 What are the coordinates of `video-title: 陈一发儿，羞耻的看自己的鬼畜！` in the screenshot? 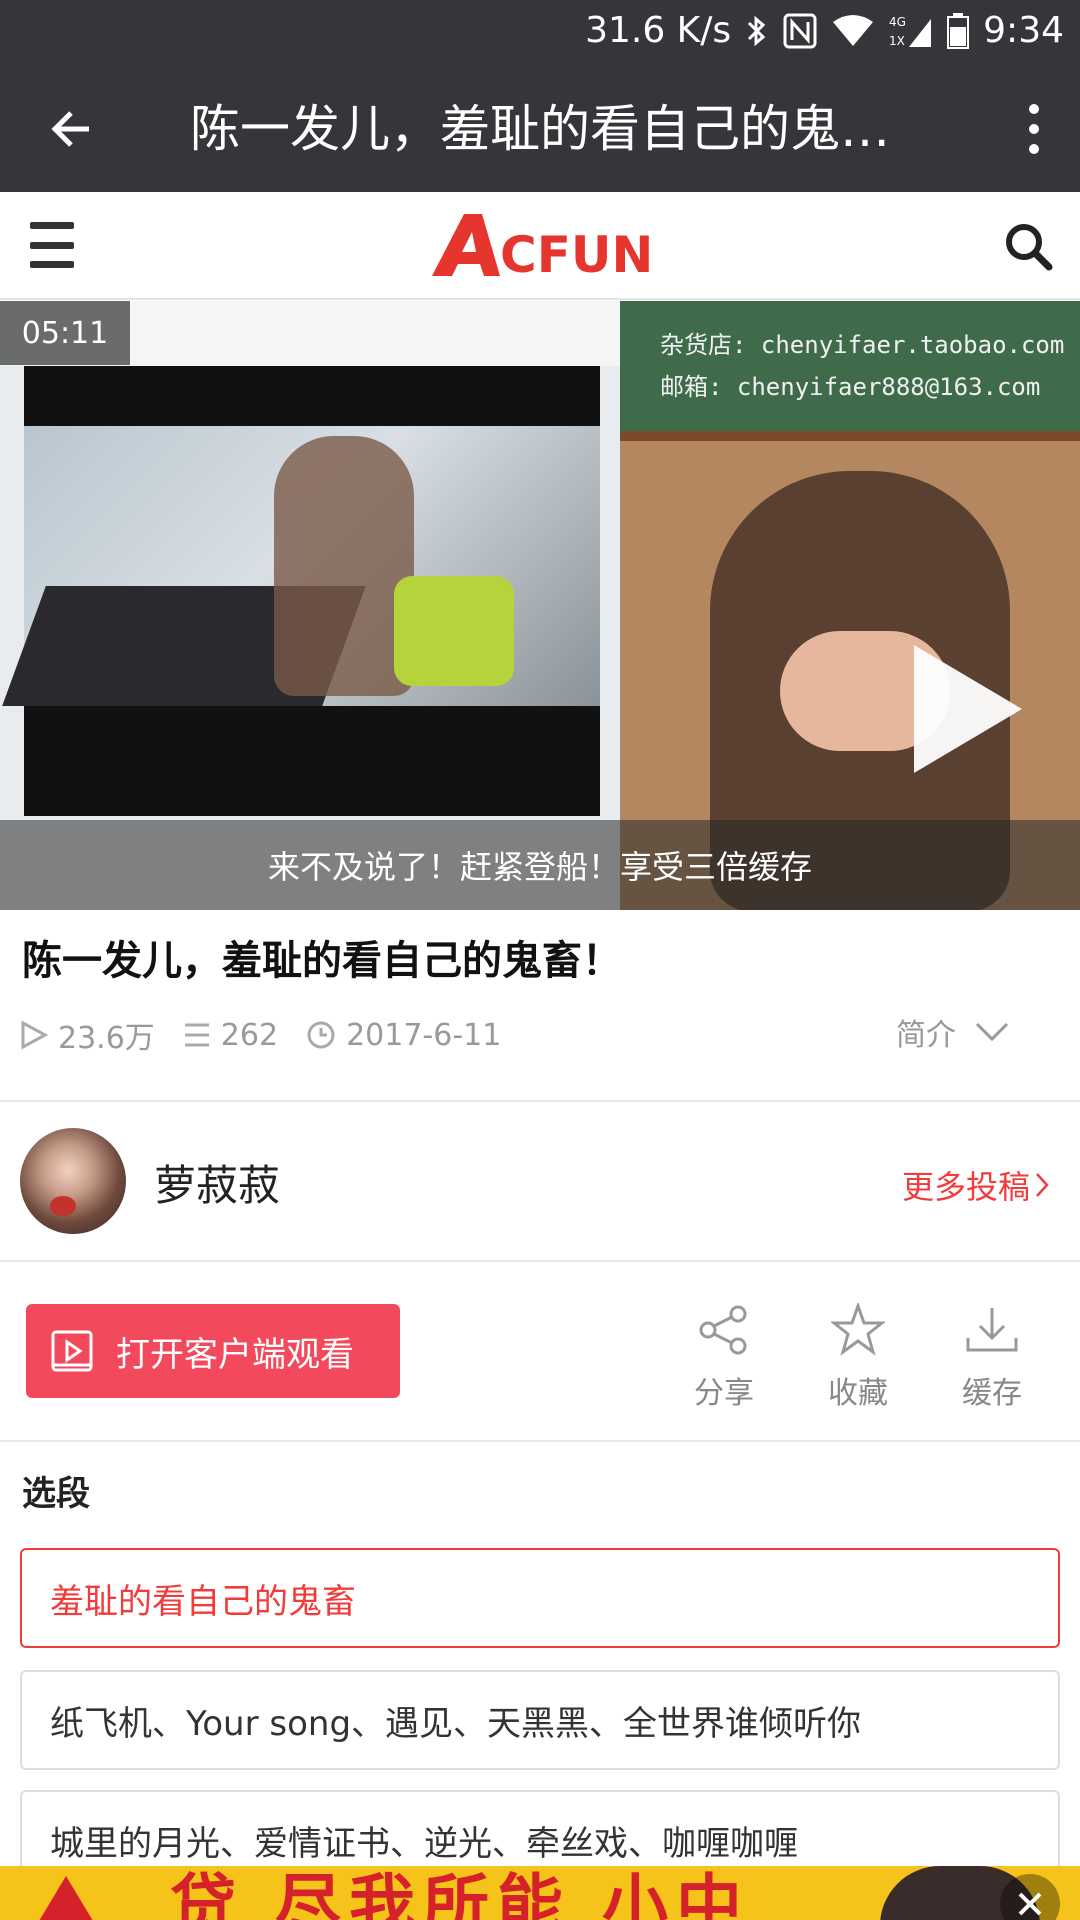 It's located at (322, 961).